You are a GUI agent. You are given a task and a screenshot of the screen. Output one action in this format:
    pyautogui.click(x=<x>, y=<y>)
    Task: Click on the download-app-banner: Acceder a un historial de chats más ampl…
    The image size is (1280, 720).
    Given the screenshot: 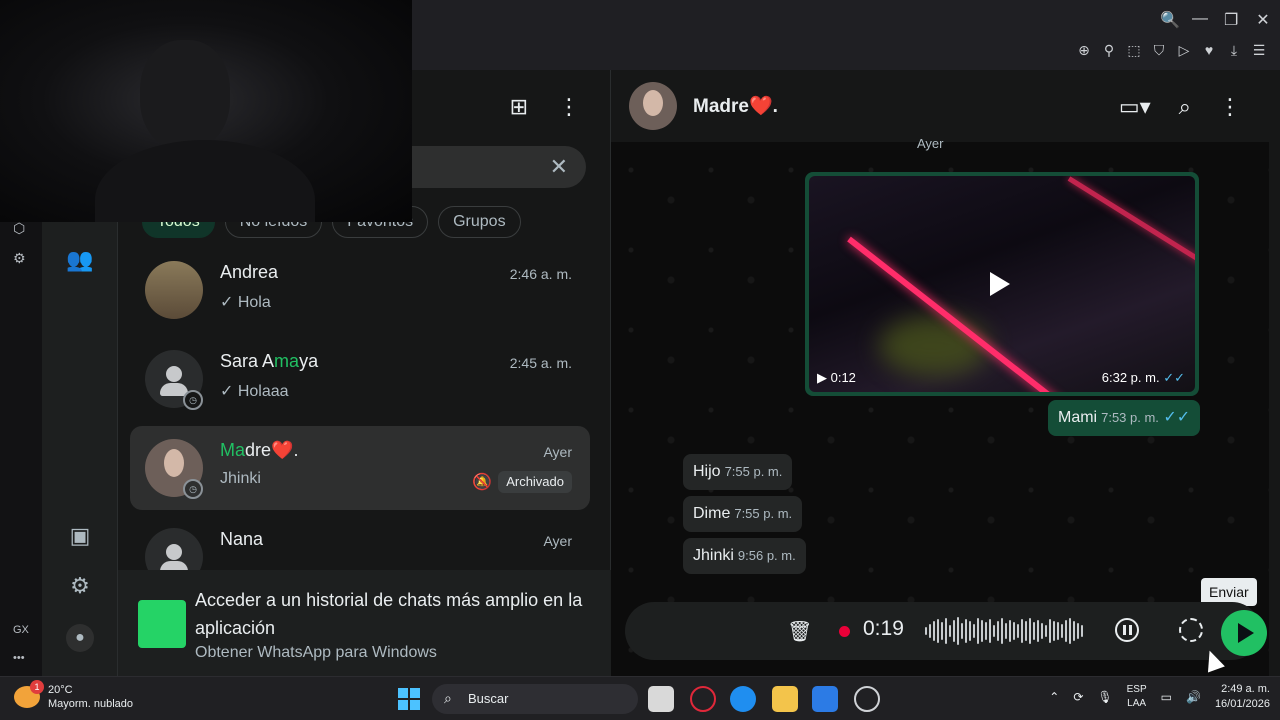 What is the action you would take?
    pyautogui.click(x=364, y=623)
    